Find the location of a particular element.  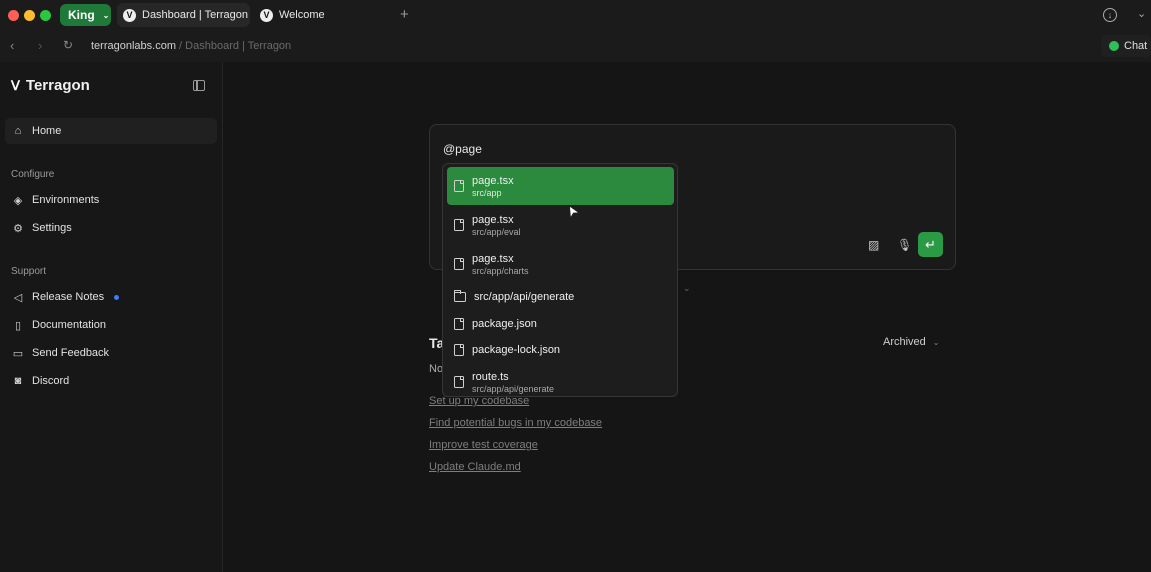

folder-icon is located at coordinates (460, 296).